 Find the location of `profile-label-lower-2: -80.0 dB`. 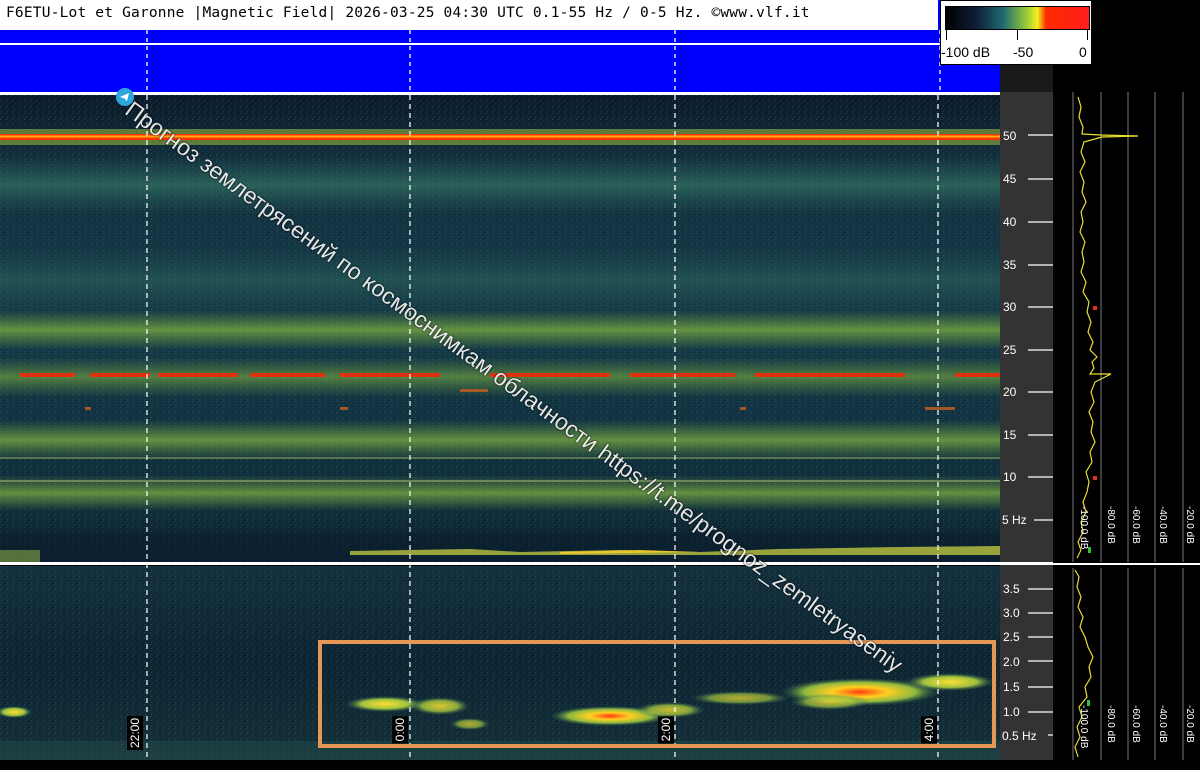

profile-label-lower-2: -80.0 dB is located at coordinates (1110, 724).